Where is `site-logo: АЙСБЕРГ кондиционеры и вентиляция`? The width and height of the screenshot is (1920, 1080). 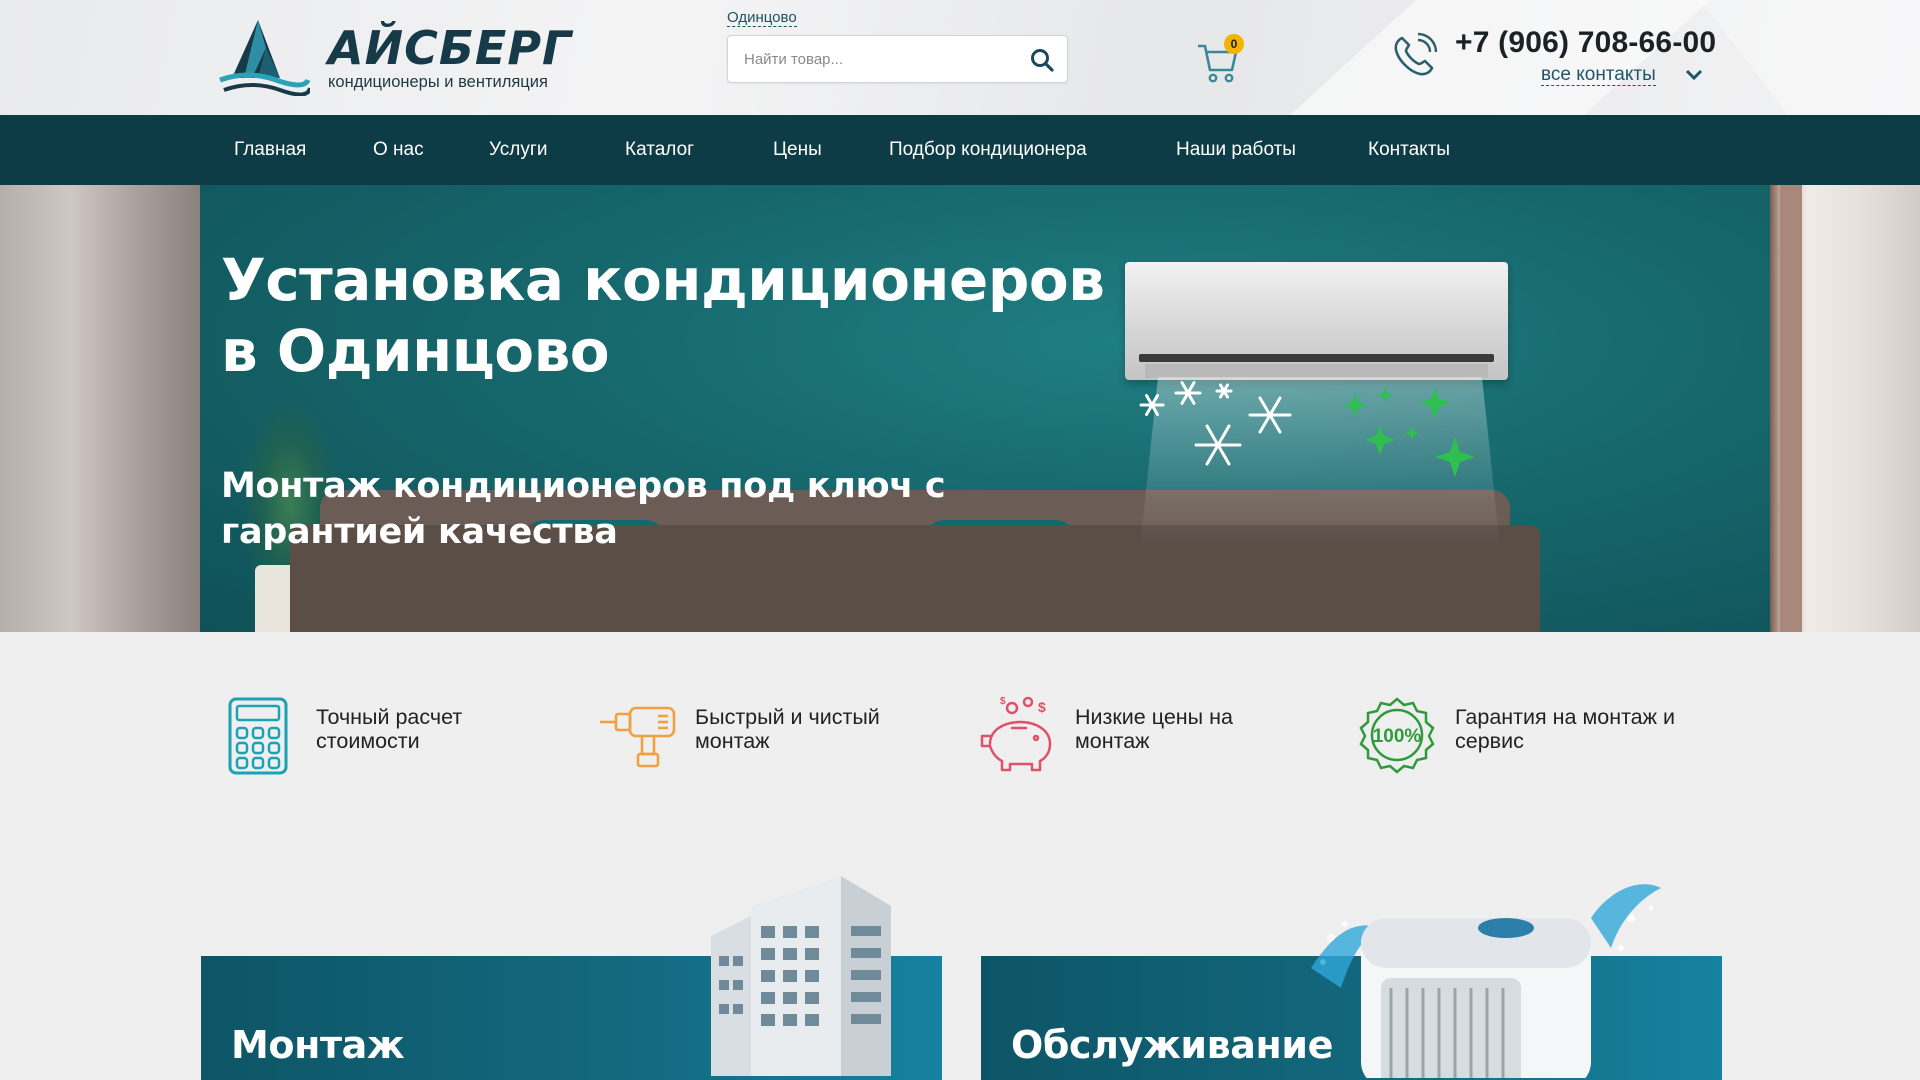 site-logo: АЙСБЕРГ кондиционеры и вентиляция is located at coordinates (408, 58).